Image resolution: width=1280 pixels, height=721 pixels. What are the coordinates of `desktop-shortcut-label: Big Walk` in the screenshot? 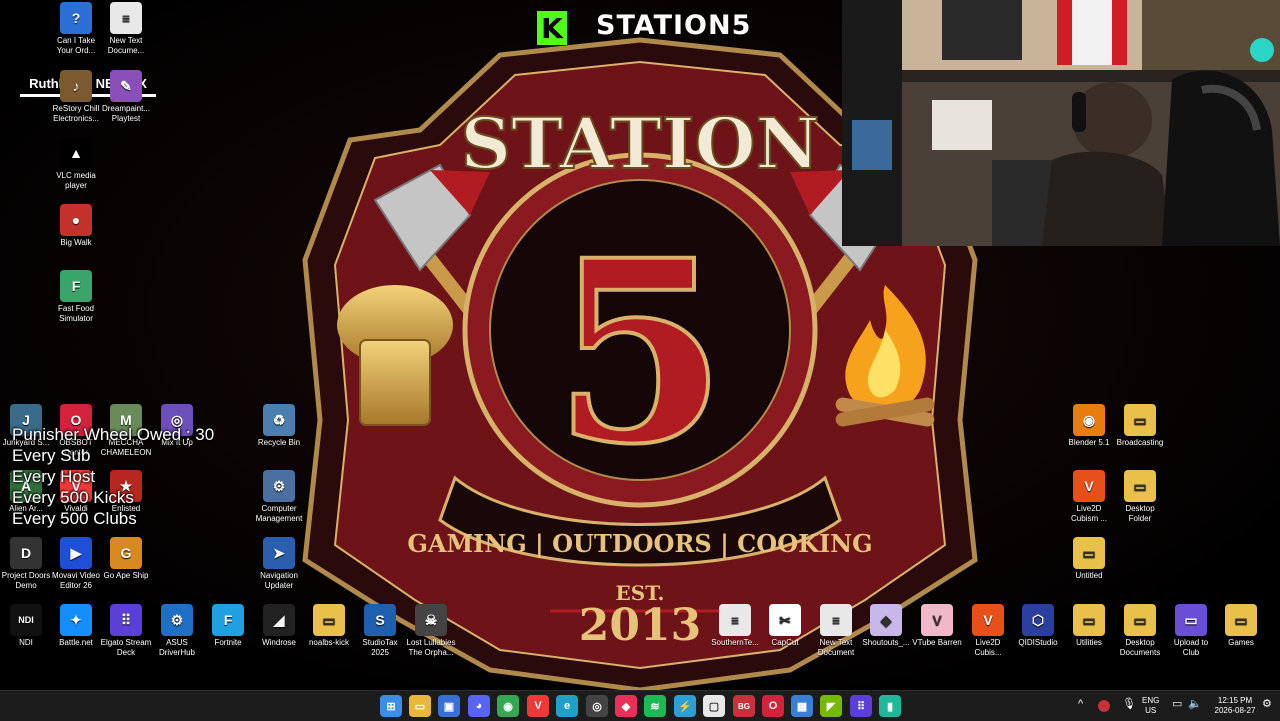 It's located at (76, 242).